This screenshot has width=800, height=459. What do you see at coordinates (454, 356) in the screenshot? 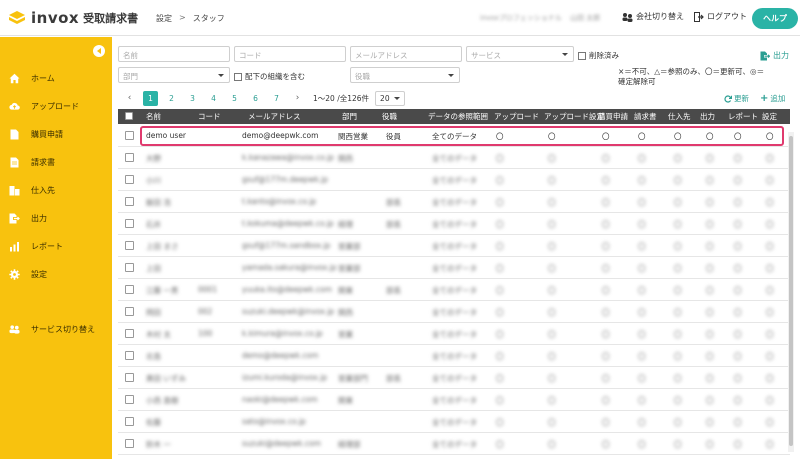
I see `table-row: 北島 demo@deepwk.com 全てのデータ 〇 〇 〇 〇 〇 〇 〇 〇` at bounding box center [454, 356].